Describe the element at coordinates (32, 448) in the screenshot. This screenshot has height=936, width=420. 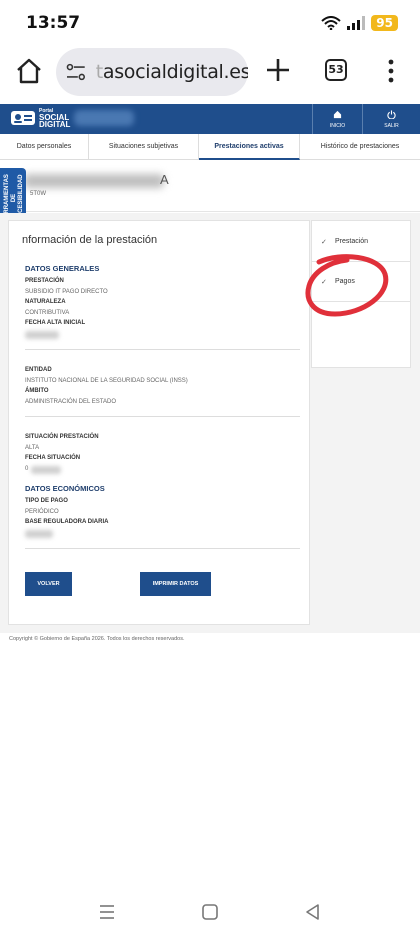
I see `situacion-value: ALTA` at that location.